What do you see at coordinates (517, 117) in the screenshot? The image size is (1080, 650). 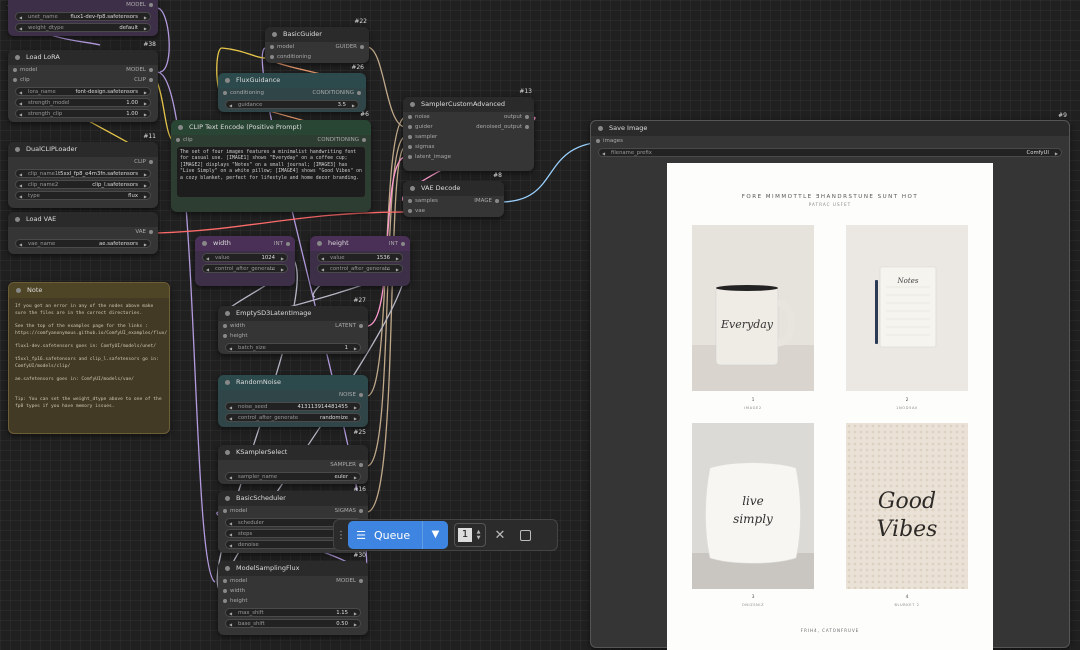 I see `output-output: output` at bounding box center [517, 117].